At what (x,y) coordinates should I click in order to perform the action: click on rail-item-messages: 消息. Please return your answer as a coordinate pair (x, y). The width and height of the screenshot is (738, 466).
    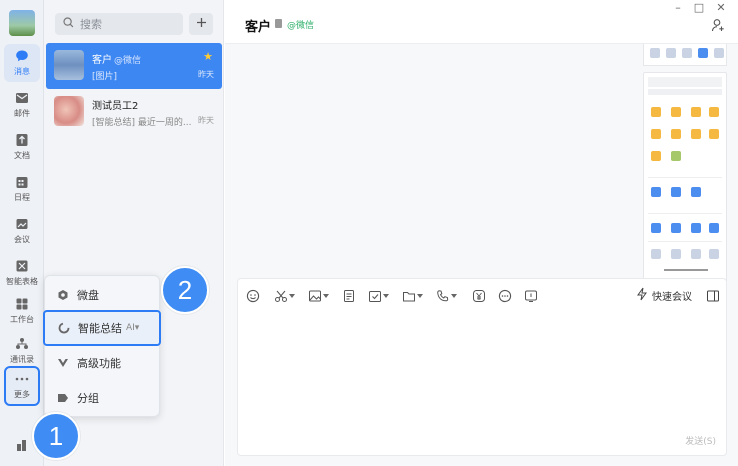
    Looking at the image, I should click on (22, 63).